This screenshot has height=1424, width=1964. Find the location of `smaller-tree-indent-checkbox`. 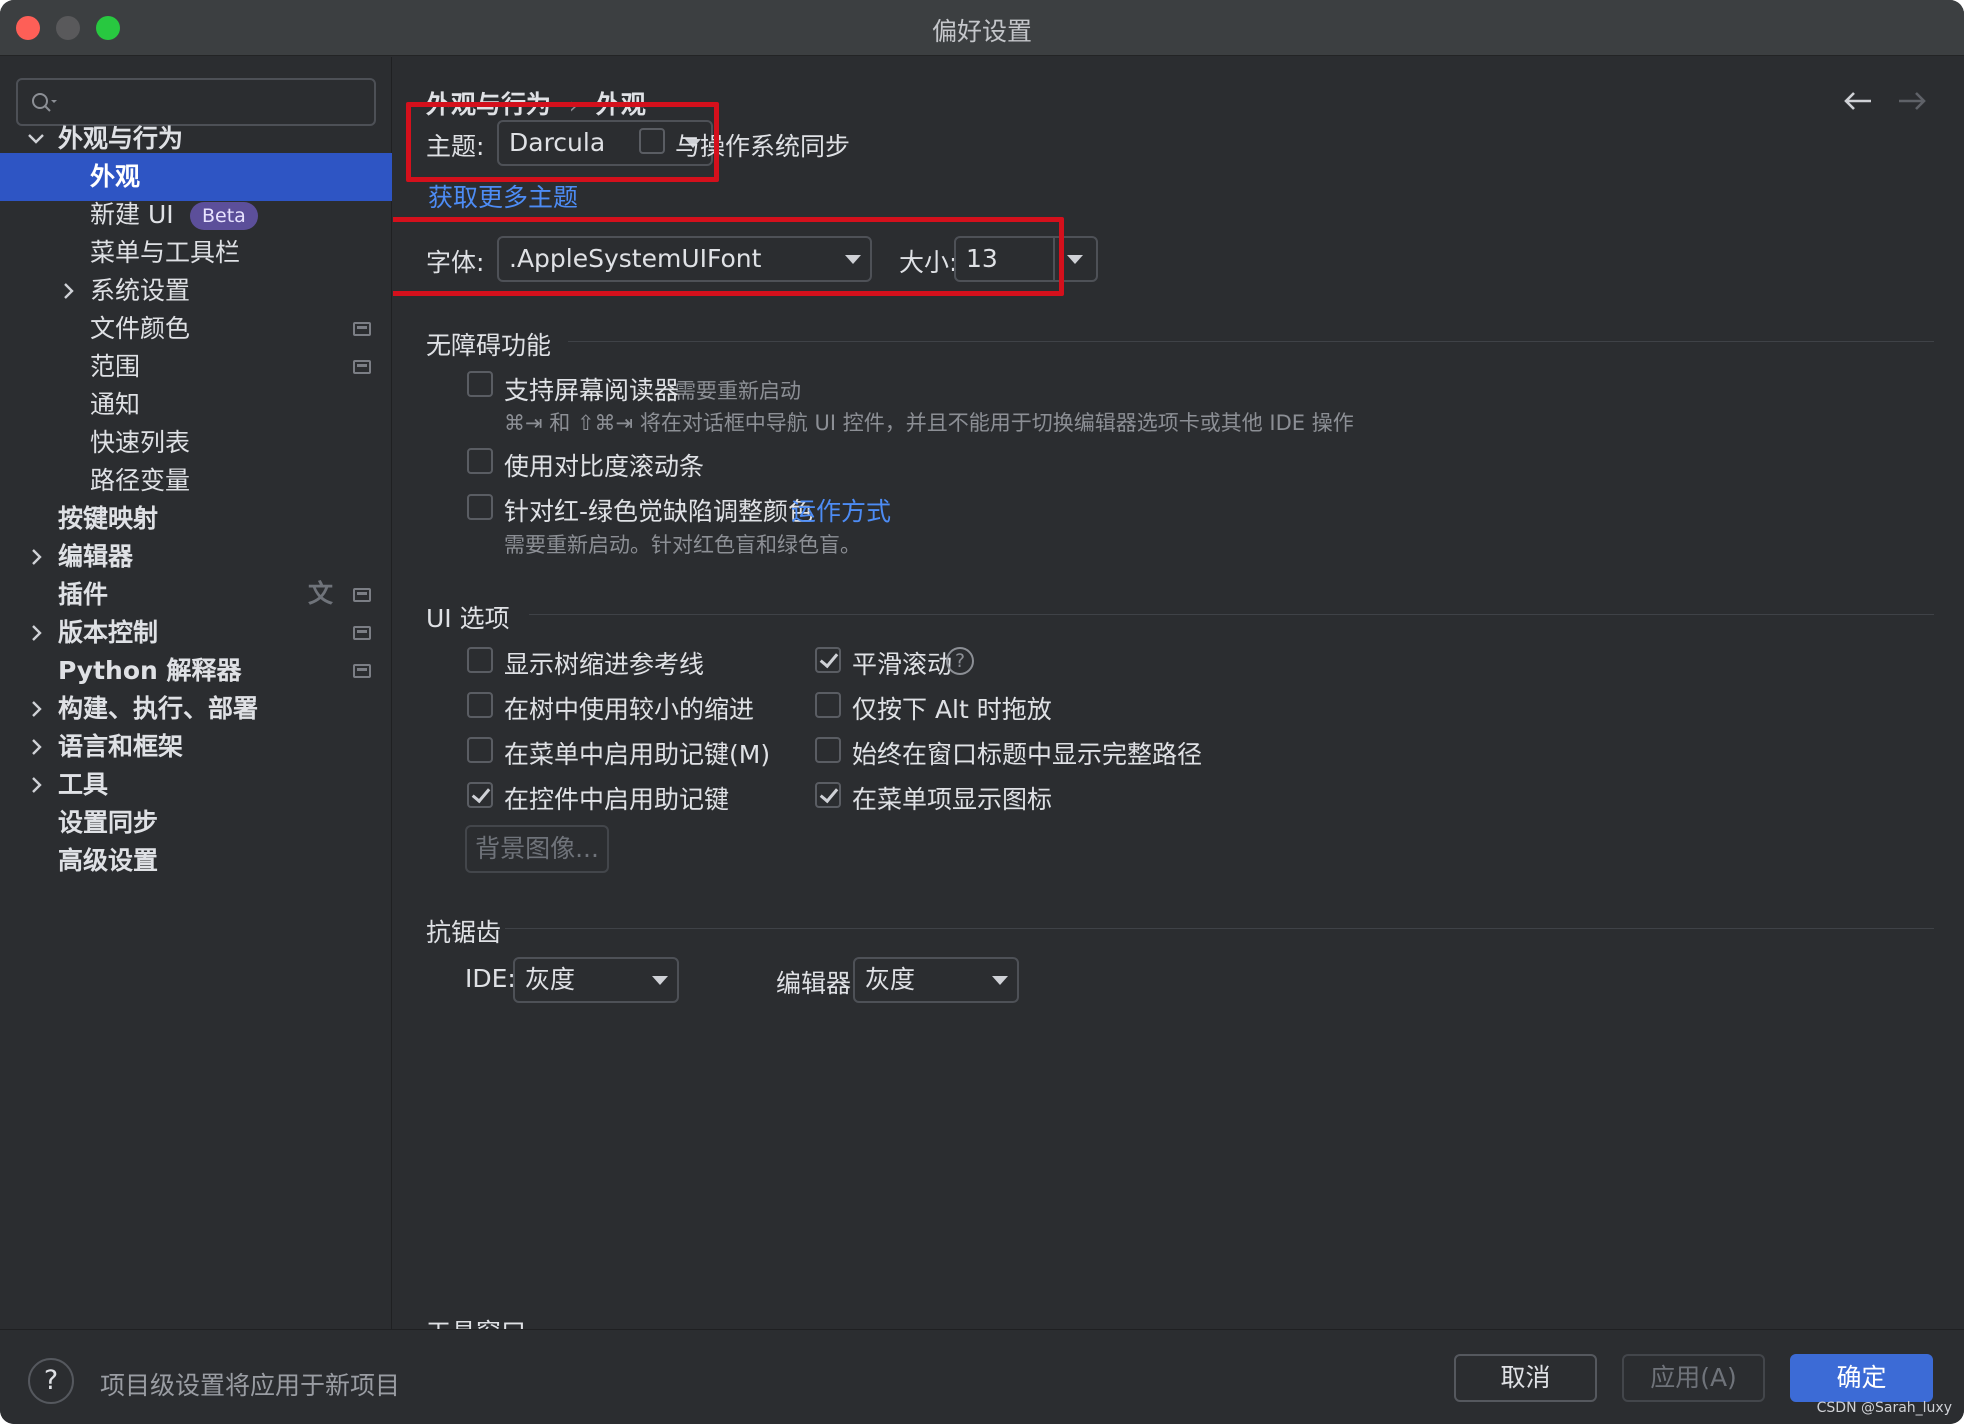

smaller-tree-indent-checkbox is located at coordinates (480, 705).